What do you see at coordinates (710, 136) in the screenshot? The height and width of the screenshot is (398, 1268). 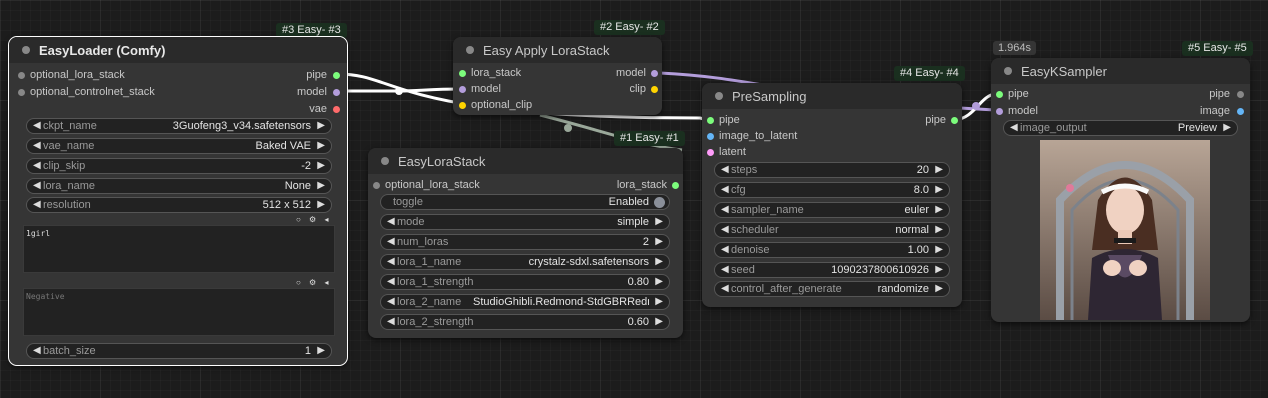 I see `input-image-dot-icon` at bounding box center [710, 136].